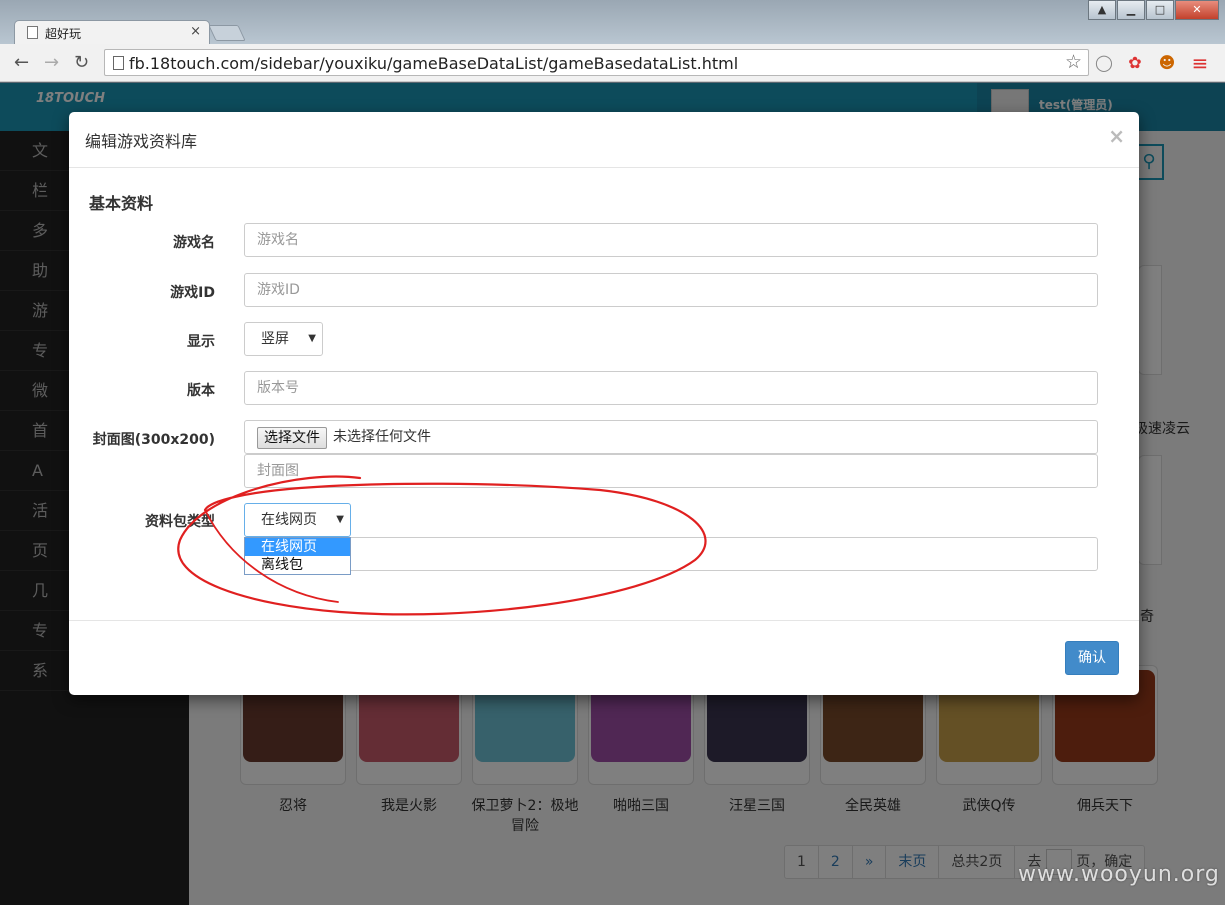 The height and width of the screenshot is (905, 1225). I want to click on bookmark-star-icon: ☆, so click(1073, 62).